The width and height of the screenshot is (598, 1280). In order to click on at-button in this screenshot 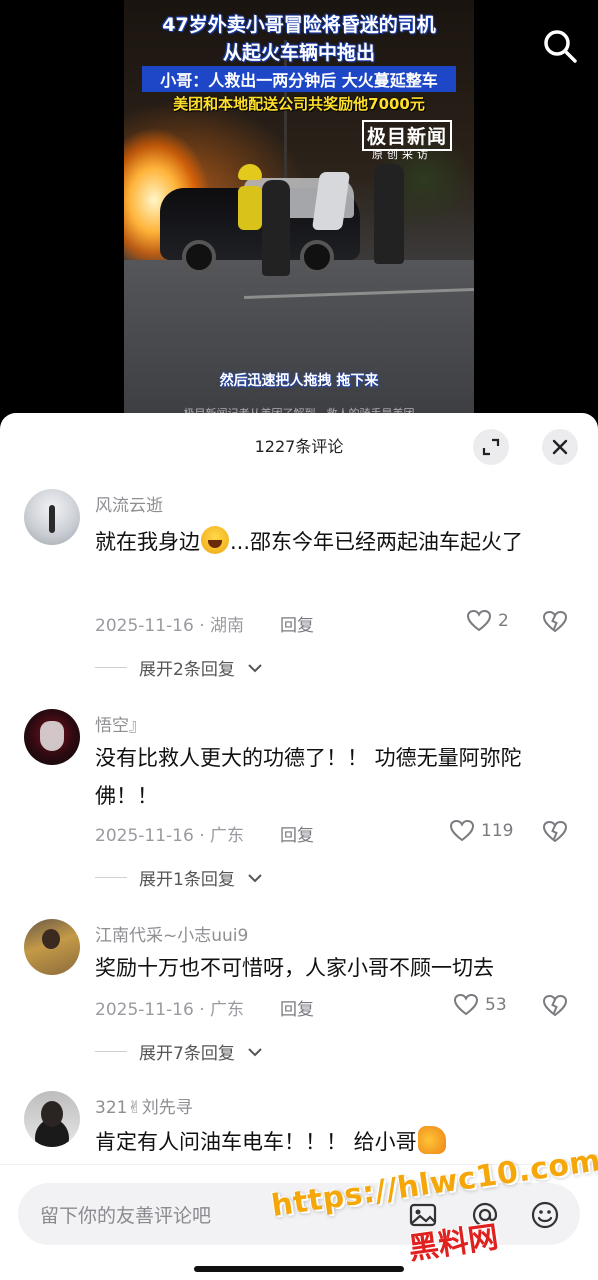, I will do `click(485, 1215)`.